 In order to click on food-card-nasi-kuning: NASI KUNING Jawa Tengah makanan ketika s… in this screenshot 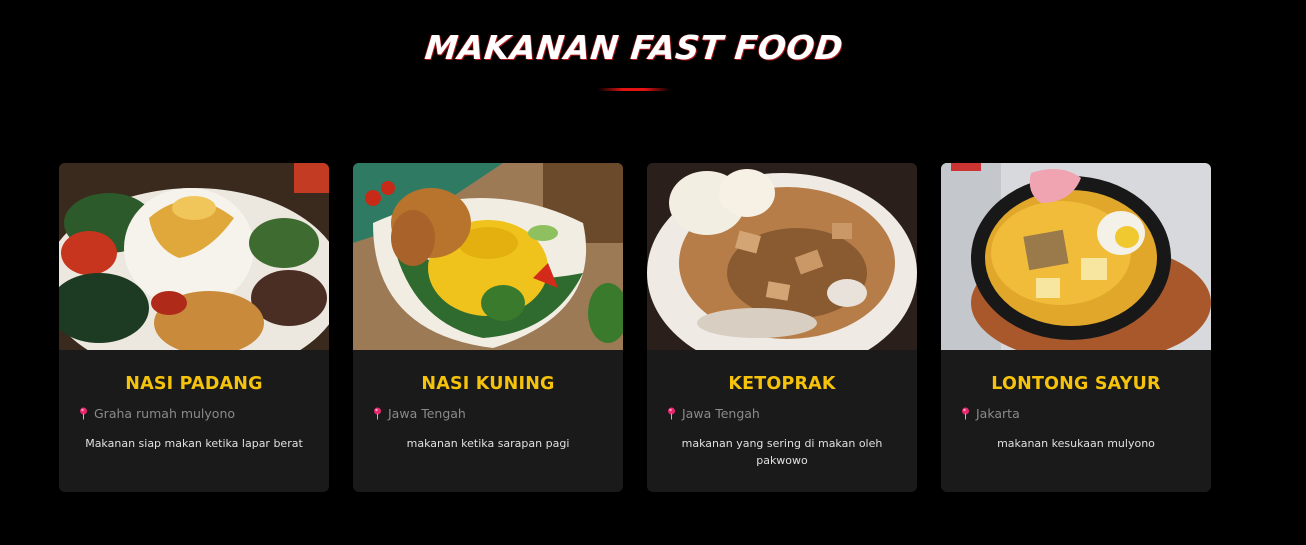, I will do `click(488, 327)`.